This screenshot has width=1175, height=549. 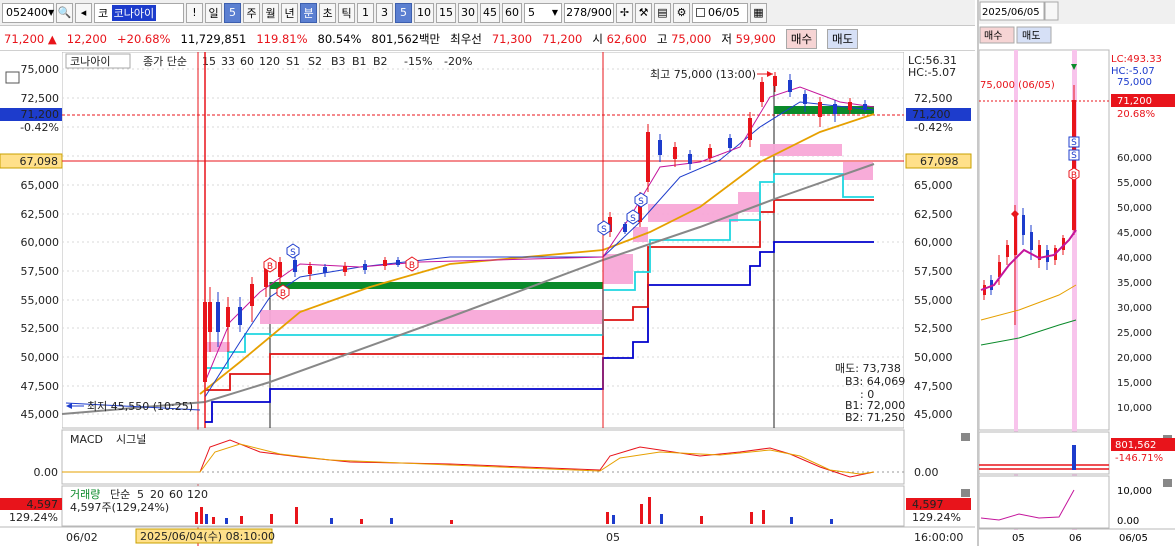 What do you see at coordinates (209, 61) in the screenshot?
I see `legend-ma-15: 15` at bounding box center [209, 61].